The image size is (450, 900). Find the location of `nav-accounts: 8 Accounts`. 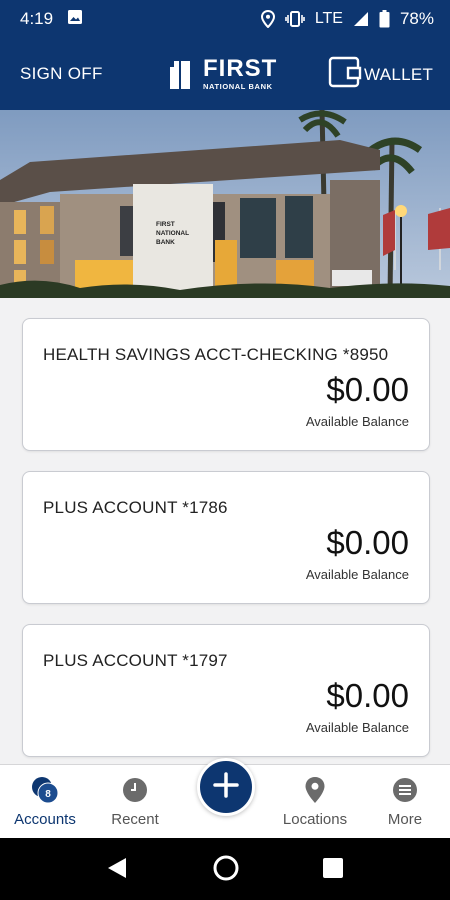

nav-accounts: 8 Accounts is located at coordinates (45, 801).